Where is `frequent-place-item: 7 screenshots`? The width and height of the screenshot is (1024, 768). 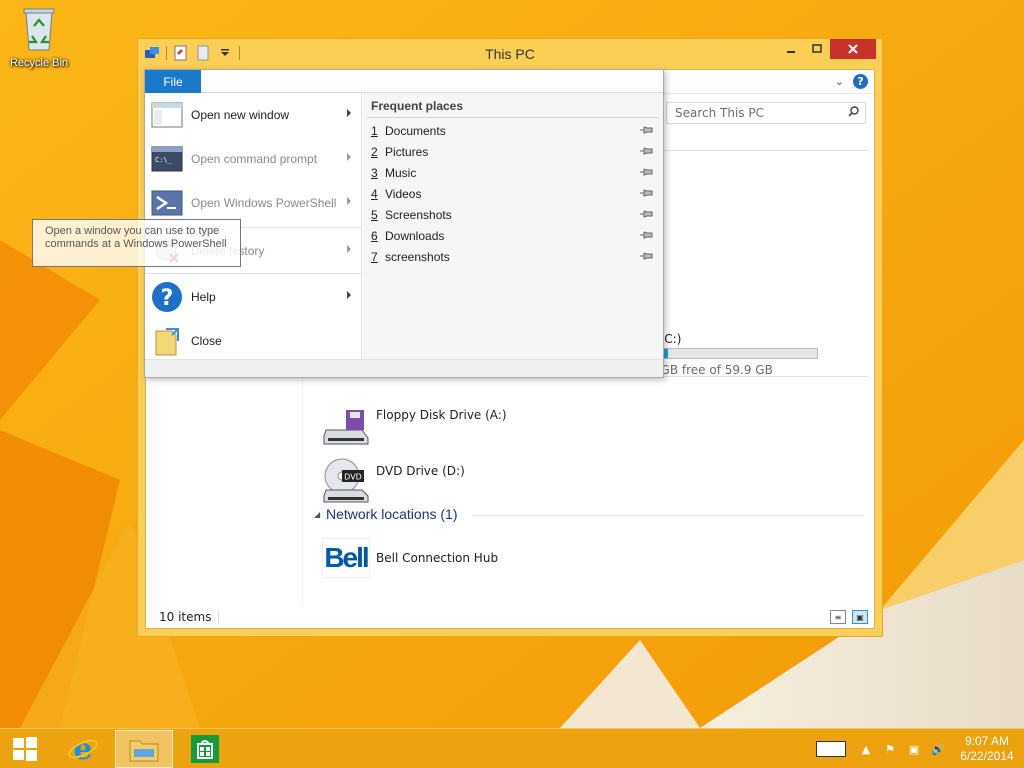 frequent-place-item: 7 screenshots is located at coordinates (514, 257).